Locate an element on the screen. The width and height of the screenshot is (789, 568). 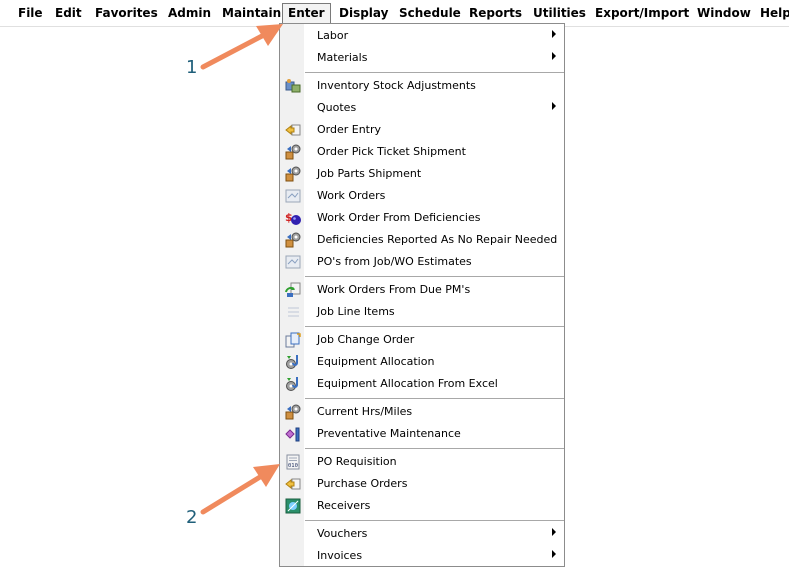
menu-item-job-parts-shipment: Job Parts Shipment is located at coordinates (422, 174).